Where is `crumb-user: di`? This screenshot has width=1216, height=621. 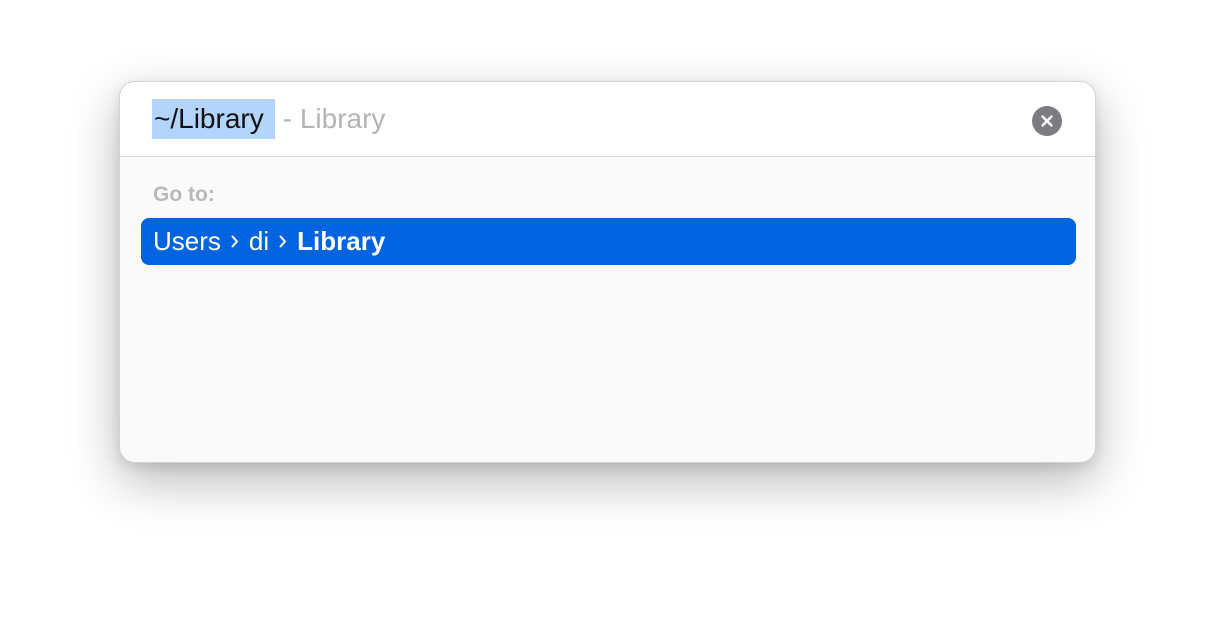
crumb-user: di is located at coordinates (259, 241).